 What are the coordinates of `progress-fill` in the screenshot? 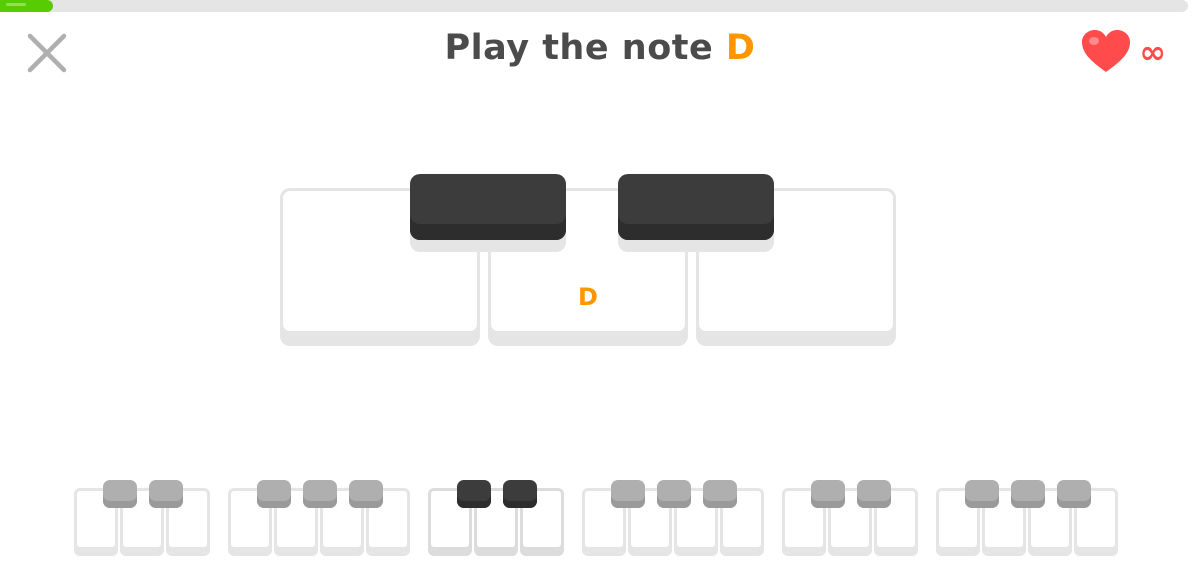 It's located at (27, 6).